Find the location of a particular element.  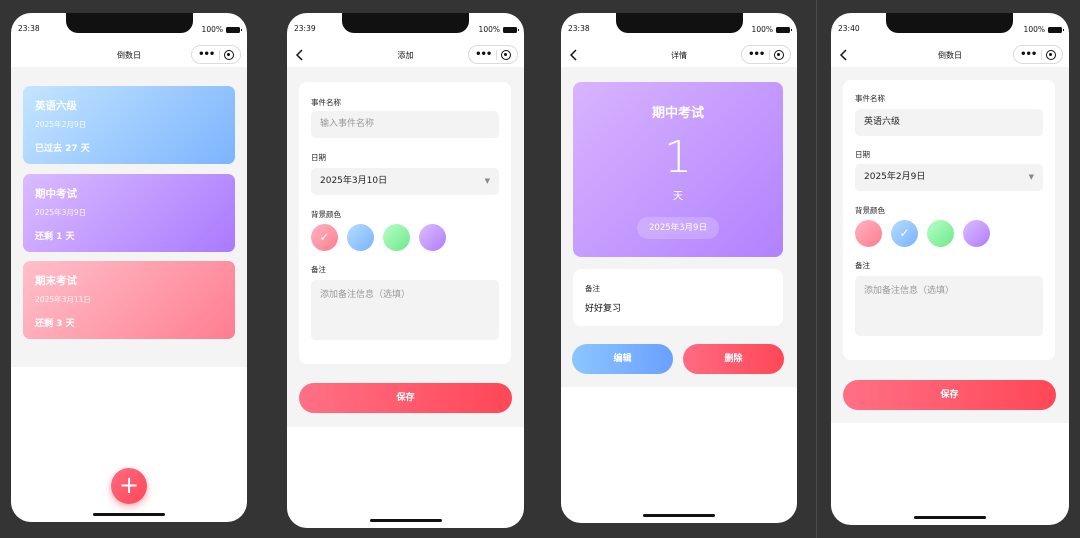

add-event-button: + is located at coordinates (129, 486).